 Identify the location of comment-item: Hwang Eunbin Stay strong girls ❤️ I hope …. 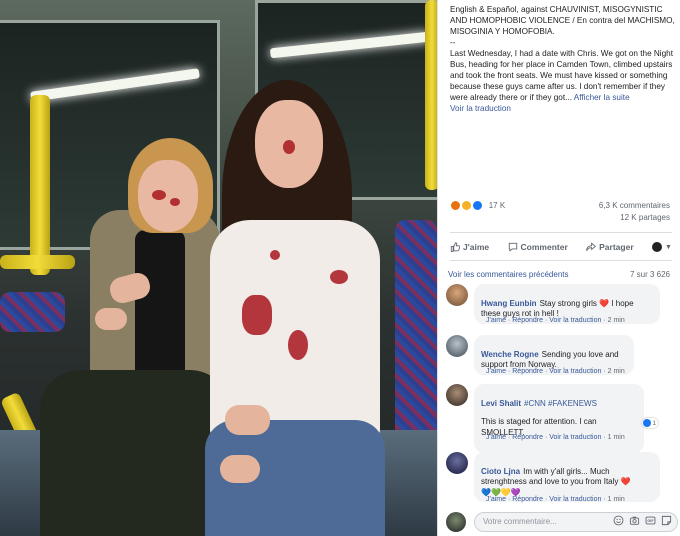
(561, 309).